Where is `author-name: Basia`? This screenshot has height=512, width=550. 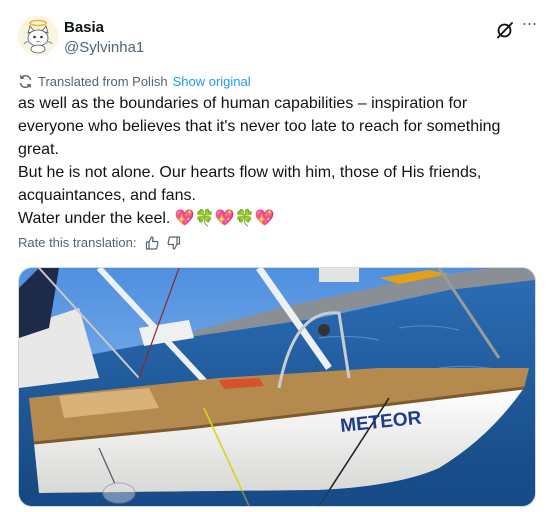
author-name: Basia is located at coordinates (84, 27).